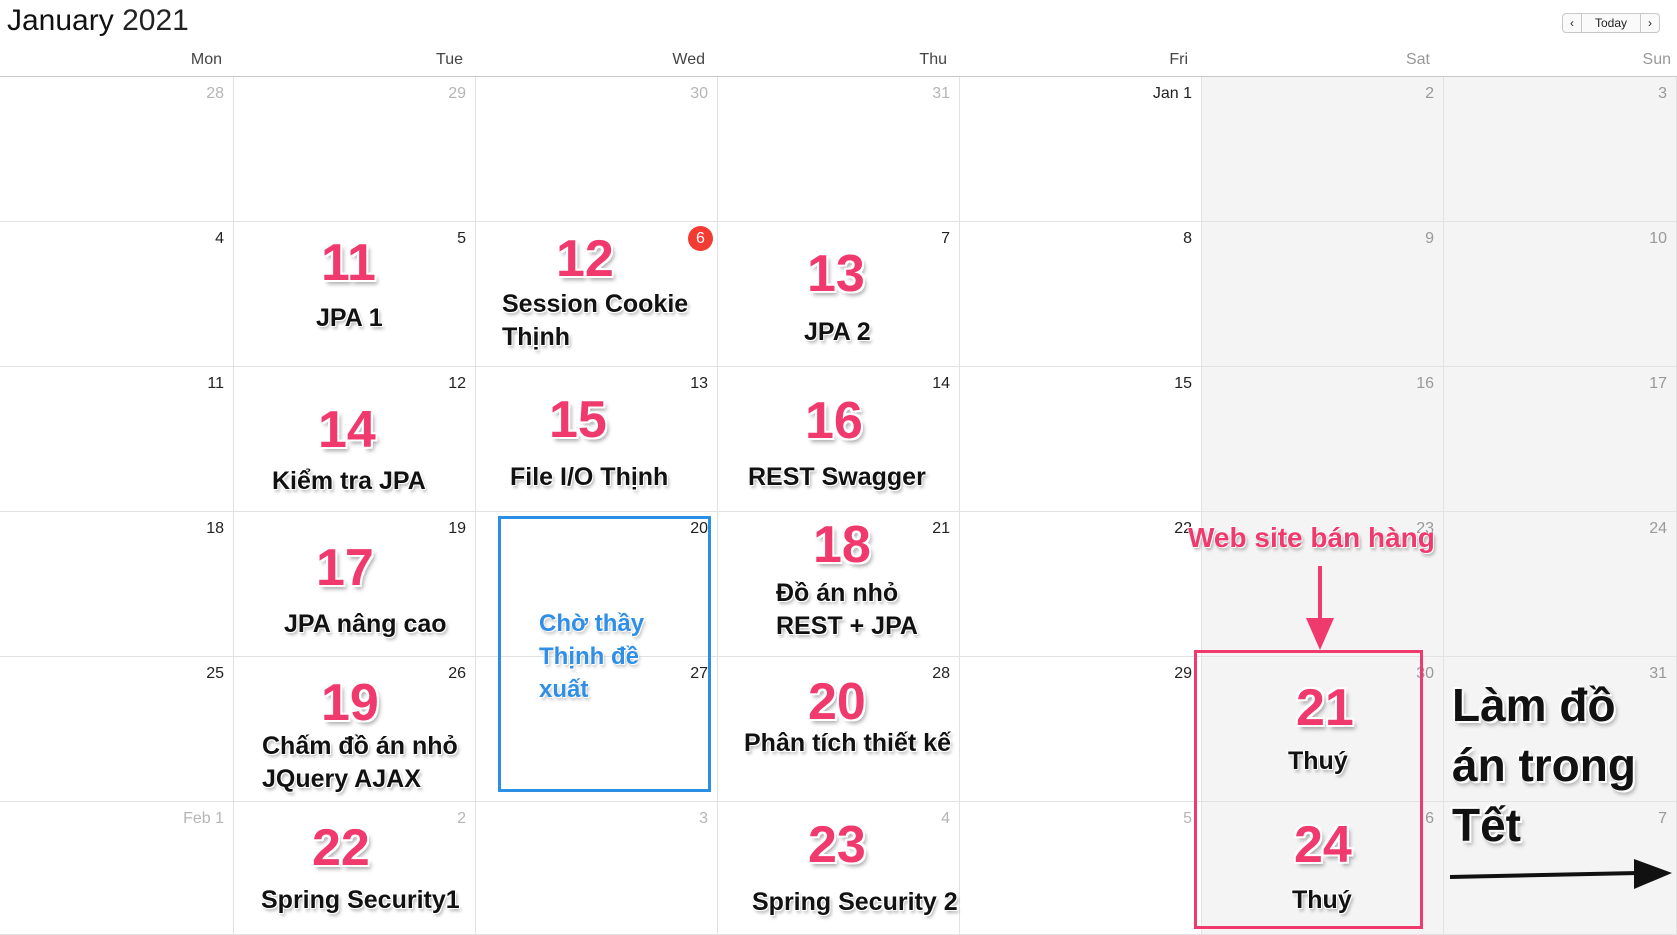 This screenshot has height=935, width=1677. What do you see at coordinates (1081, 294) in the screenshot?
I see `day-cell: 8` at bounding box center [1081, 294].